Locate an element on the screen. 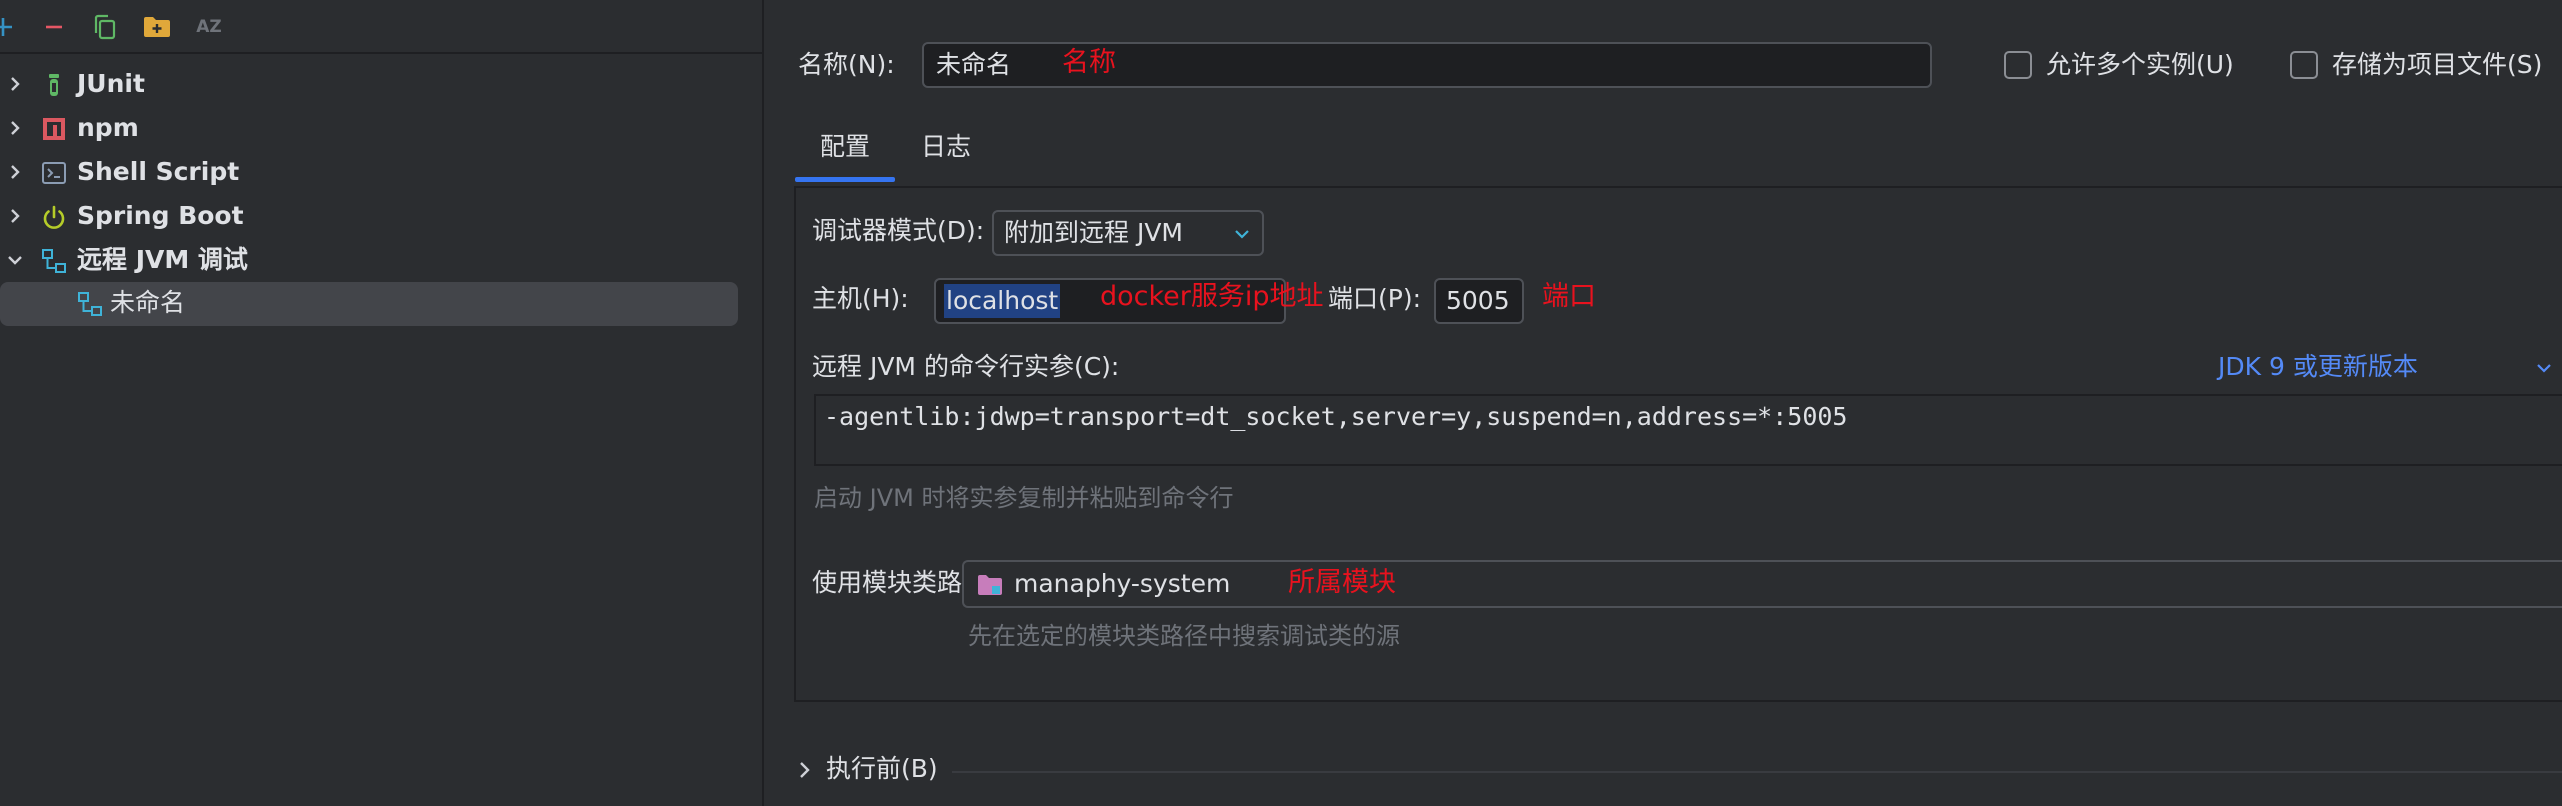 Image resolution: width=2562 pixels, height=806 pixels. module-classpath-value: manaphy-system is located at coordinates (1122, 583).